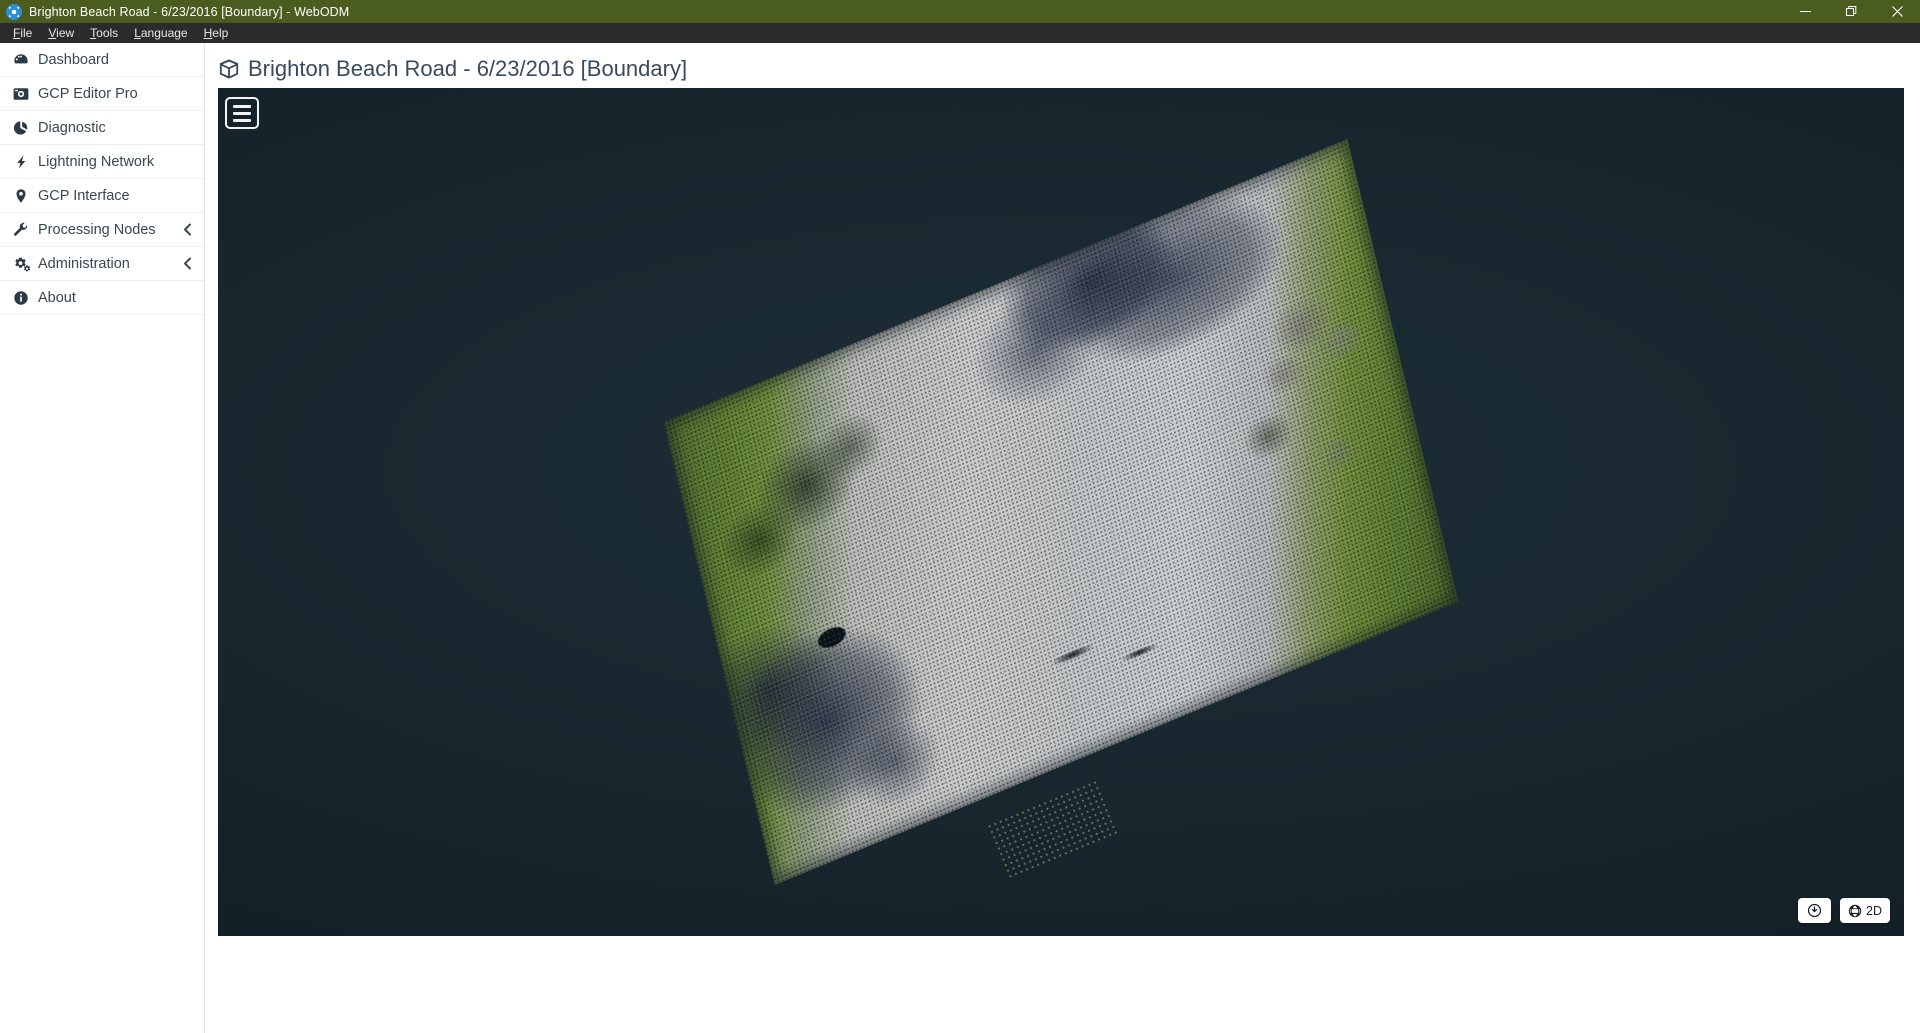 This screenshot has height=1033, width=1920. I want to click on sidebar-item-dashboard: Dashboard, so click(102, 60).